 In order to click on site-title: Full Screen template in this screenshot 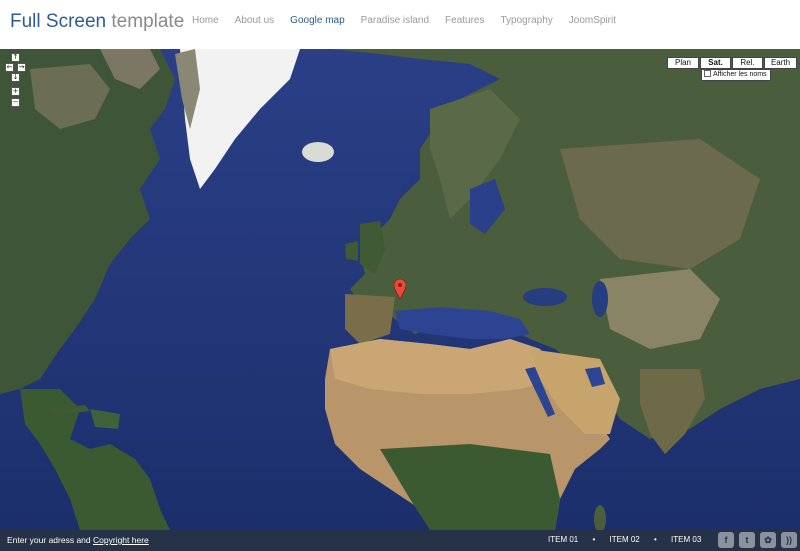, I will do `click(97, 22)`.